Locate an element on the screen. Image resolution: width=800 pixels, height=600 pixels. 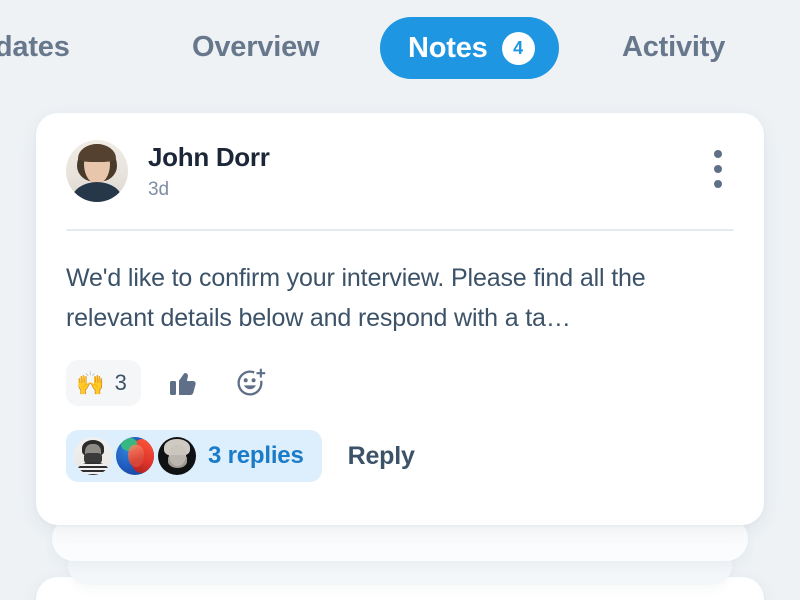
reaction-count: 3 is located at coordinates (120, 382).